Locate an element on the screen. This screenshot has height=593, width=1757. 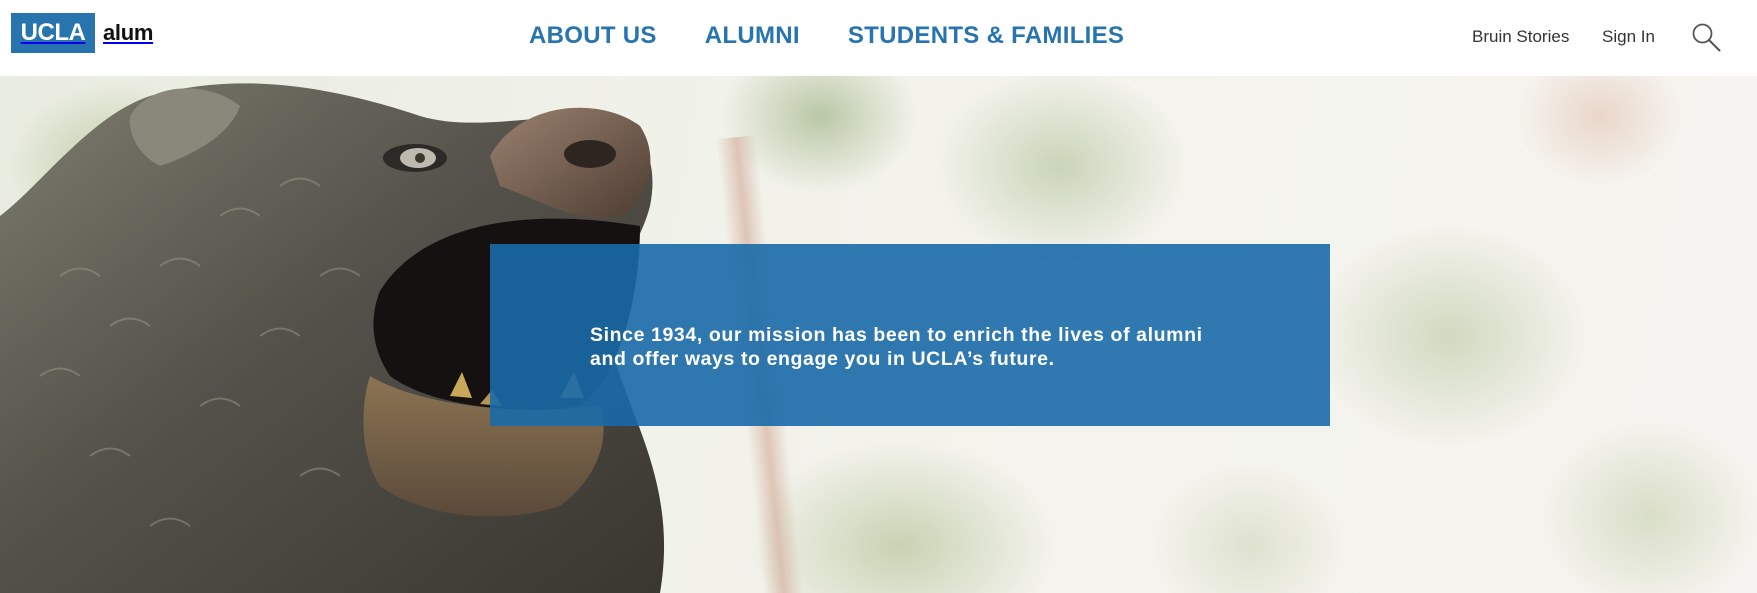
ucla-alum-logo: UCLA alum is located at coordinates (82, 33).